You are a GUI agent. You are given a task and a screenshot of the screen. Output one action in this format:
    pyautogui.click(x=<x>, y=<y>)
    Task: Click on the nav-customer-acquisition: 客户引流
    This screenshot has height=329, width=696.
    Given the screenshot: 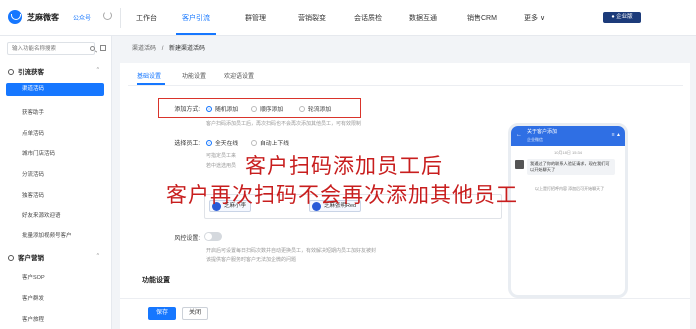 What is the action you would take?
    pyautogui.click(x=196, y=18)
    